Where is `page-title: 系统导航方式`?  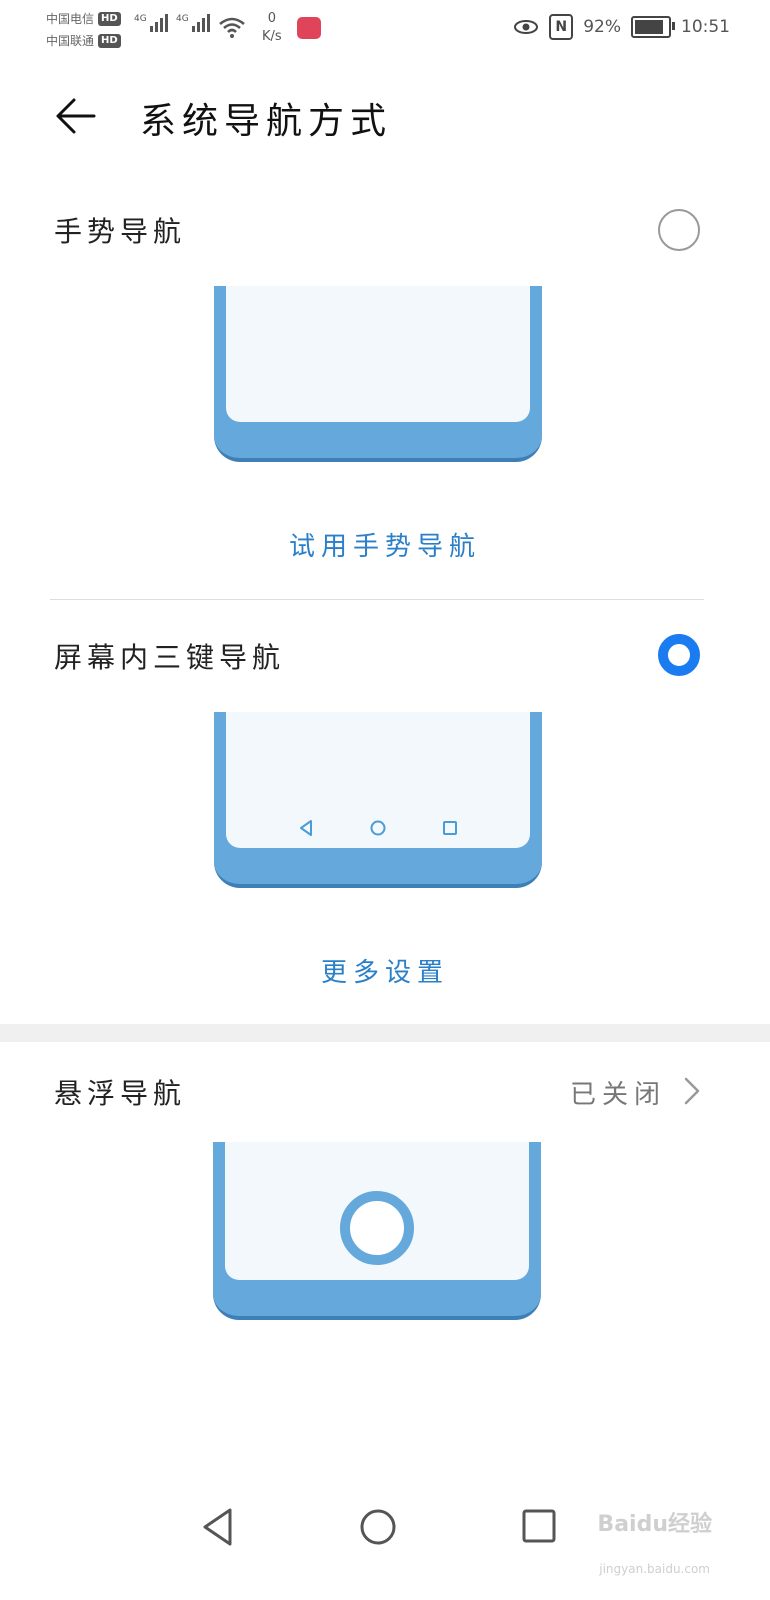
page-title: 系统导航方式 is located at coordinates (266, 121).